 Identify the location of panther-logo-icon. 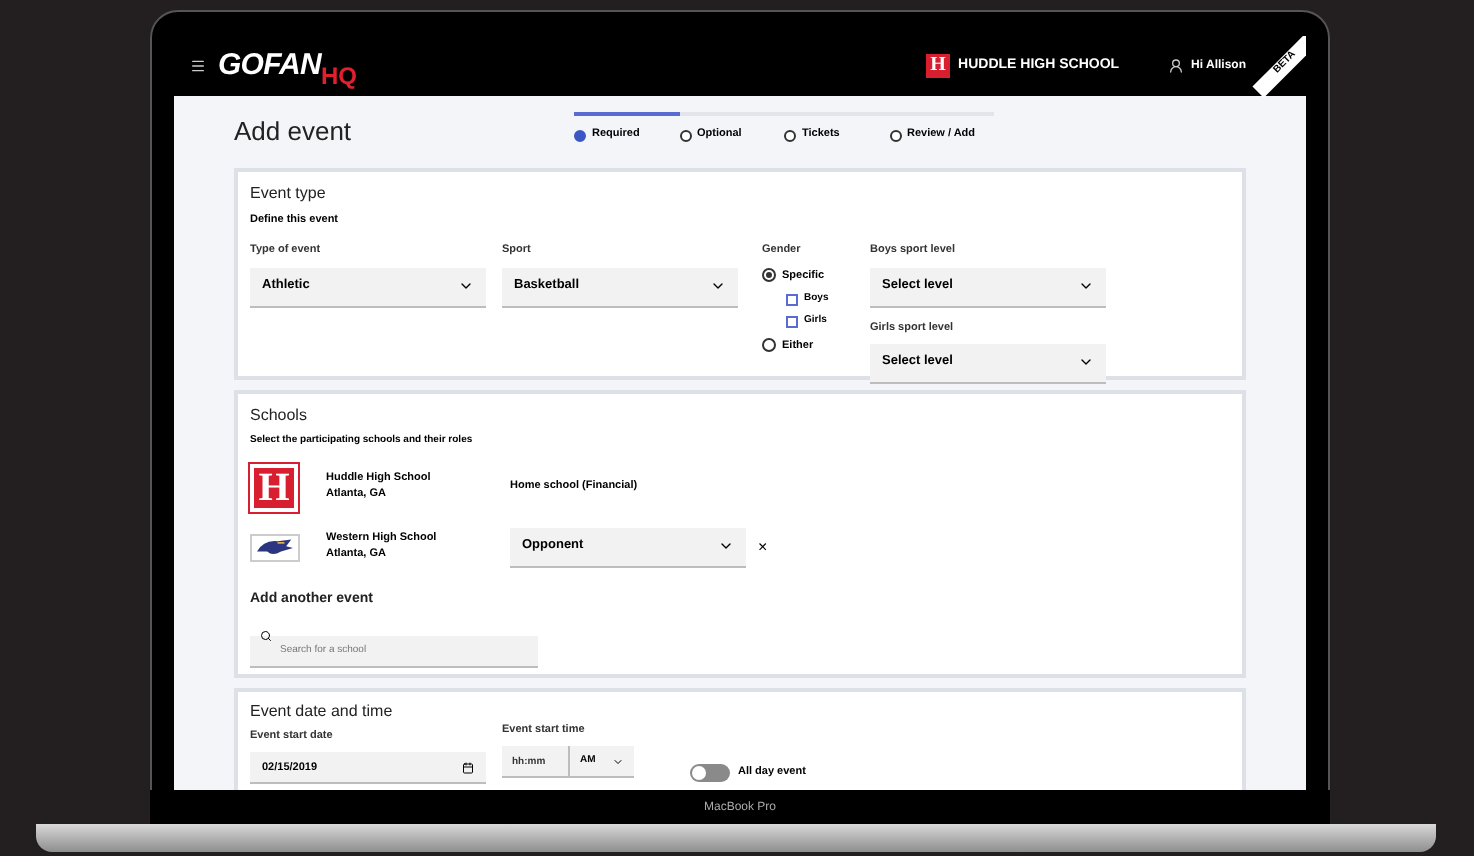
(275, 547).